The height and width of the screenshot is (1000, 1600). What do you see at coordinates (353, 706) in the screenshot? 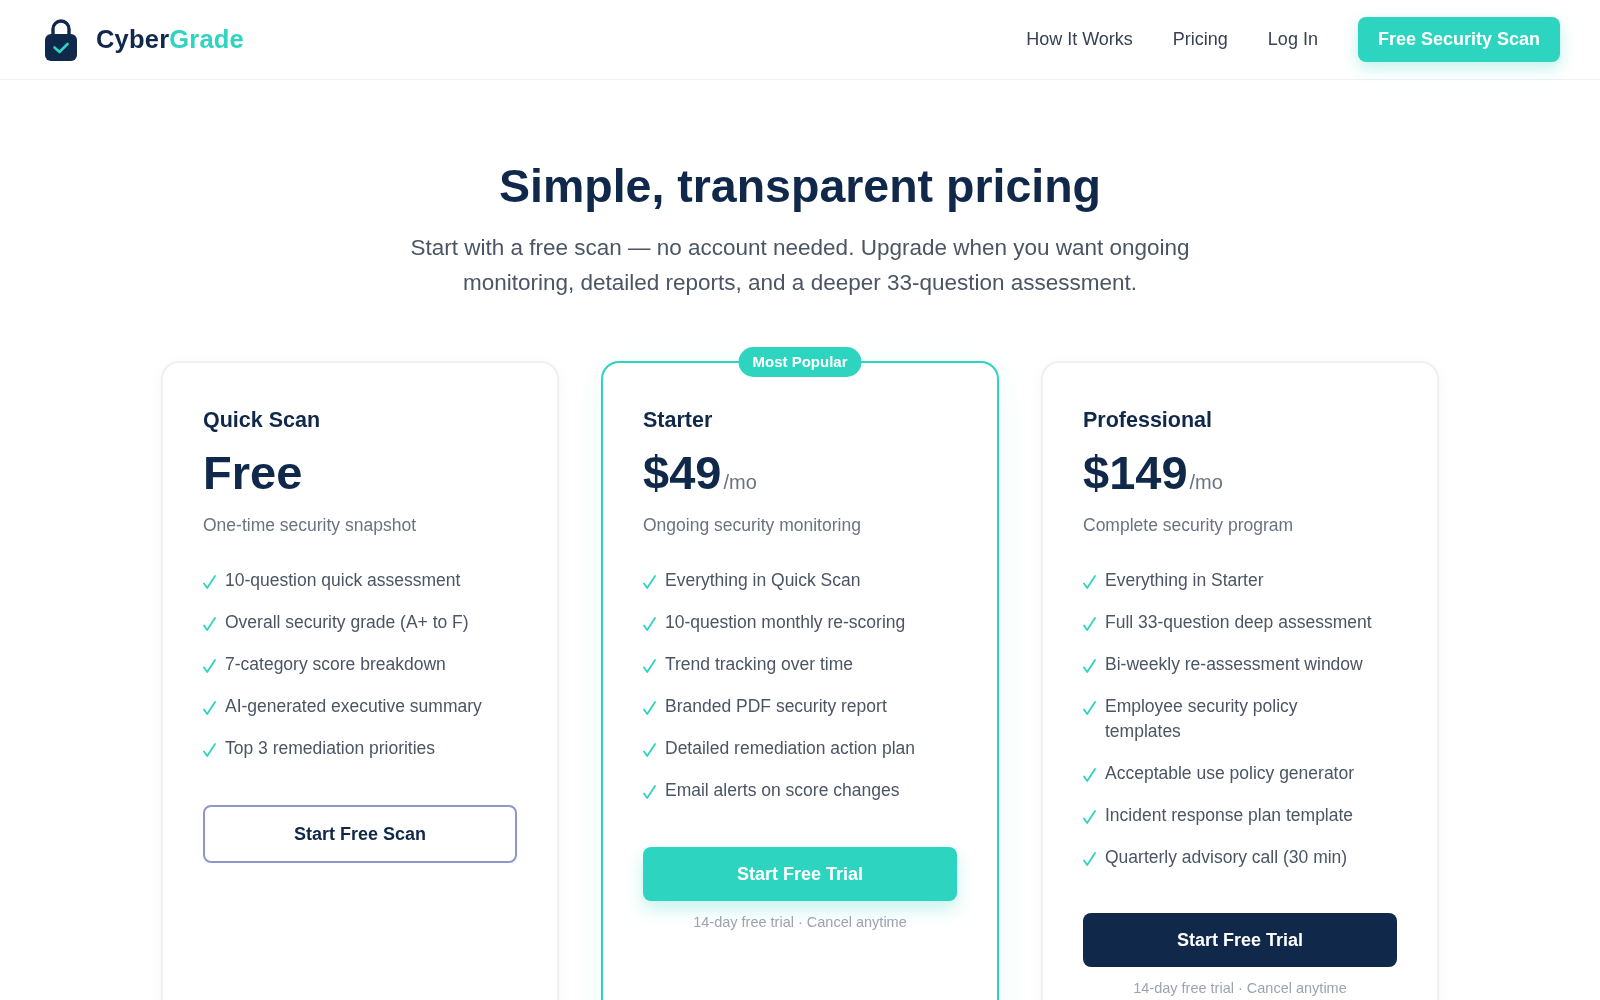
I see `feature-text: AI-generated executive summary` at bounding box center [353, 706].